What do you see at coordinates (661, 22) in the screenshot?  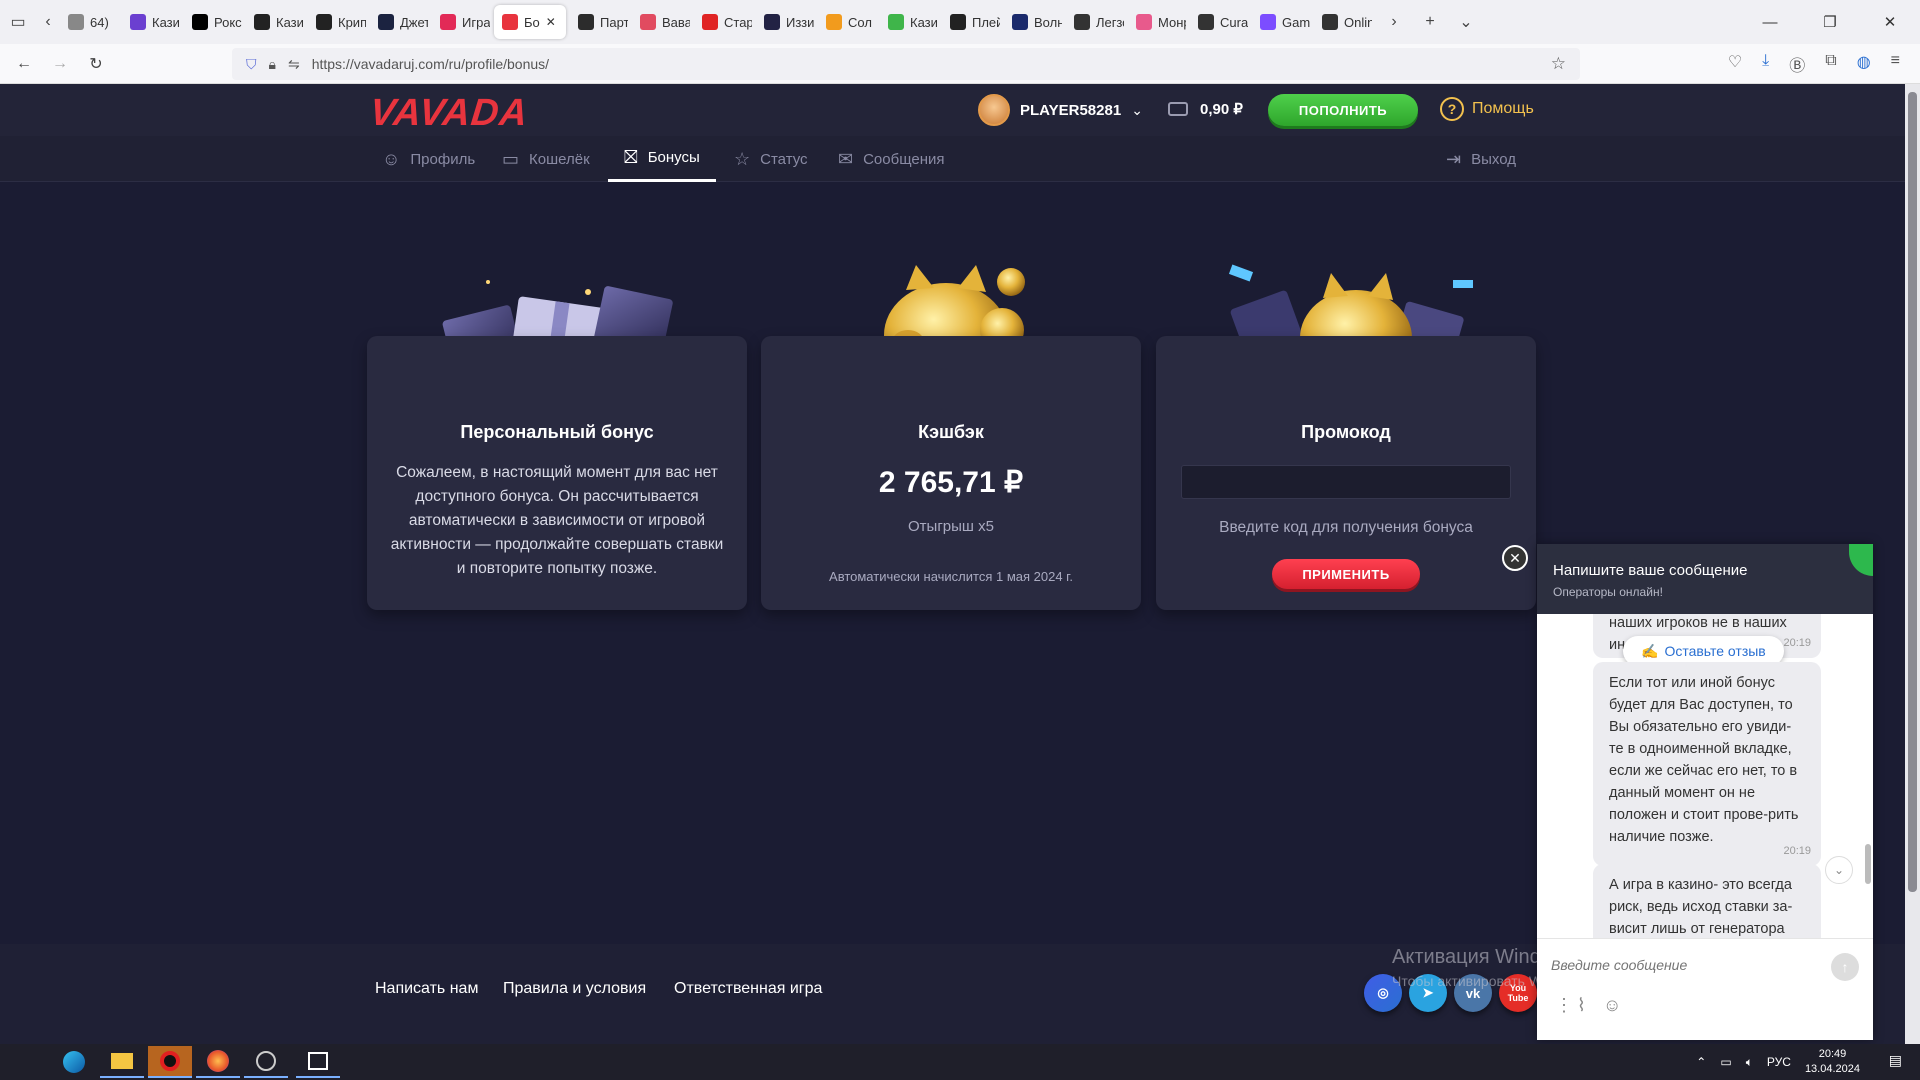 I see `browser-tab: Вавад` at bounding box center [661, 22].